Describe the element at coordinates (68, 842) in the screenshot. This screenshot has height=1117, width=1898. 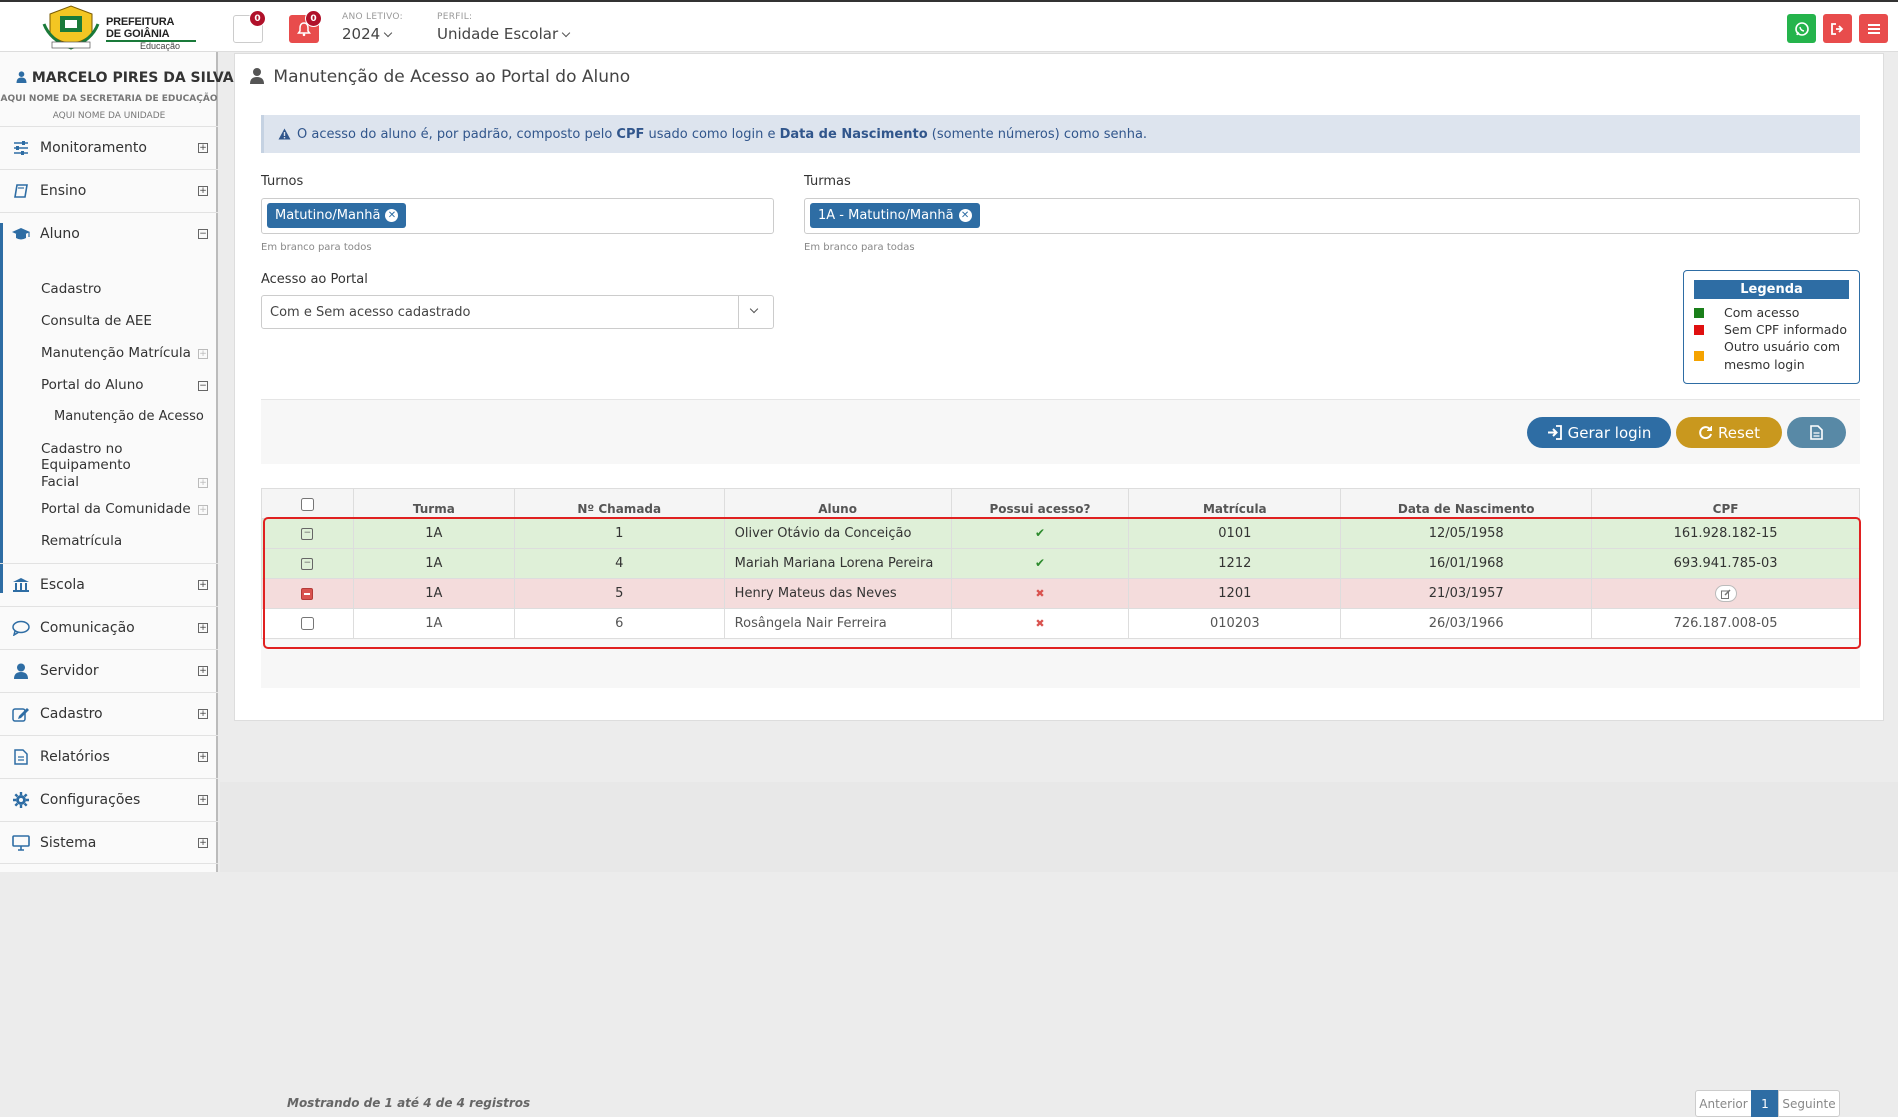
I see `menu-label: Sistema` at that location.